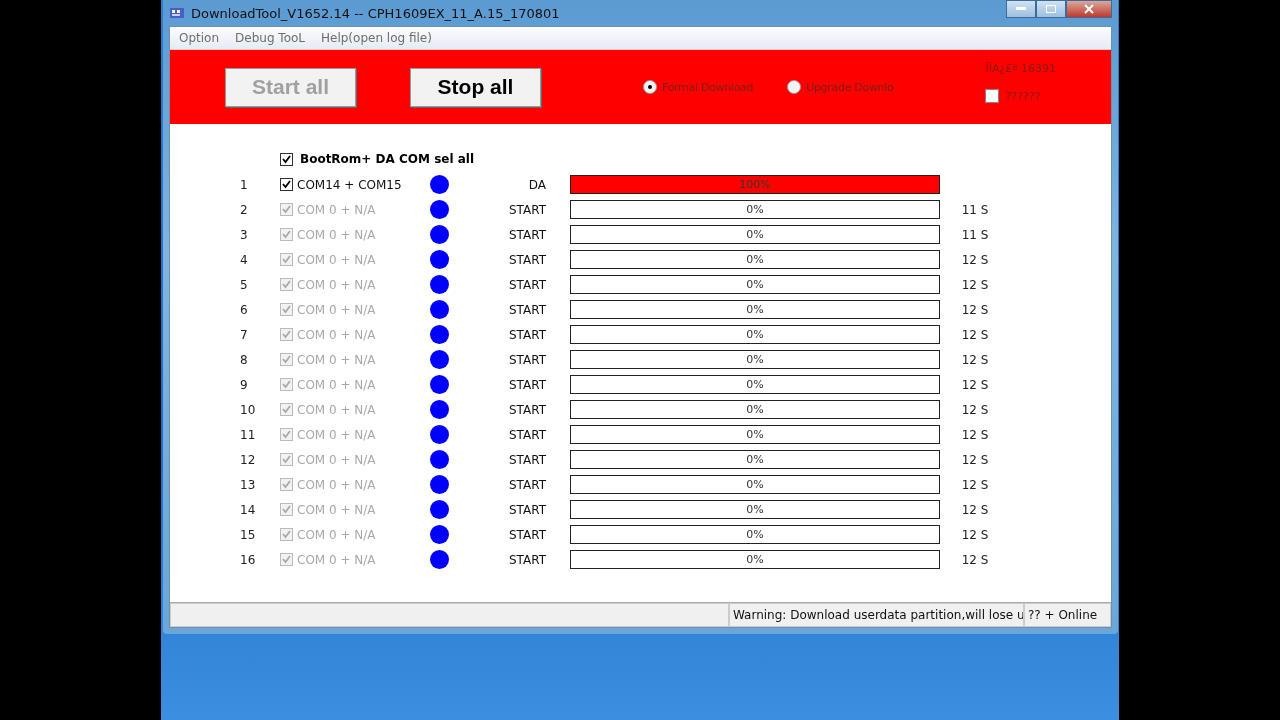 The height and width of the screenshot is (720, 1280). I want to click on port-number: 16, so click(248, 559).